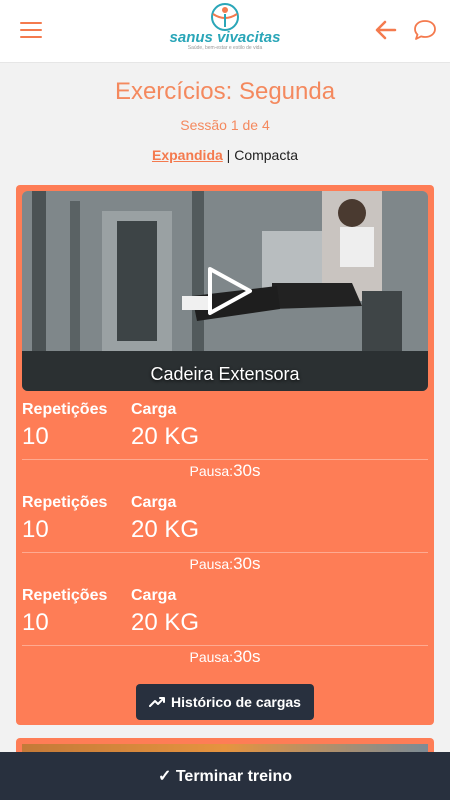 This screenshot has height=800, width=450. Describe the element at coordinates (386, 30) in the screenshot. I see `arrow-left-icon` at that location.